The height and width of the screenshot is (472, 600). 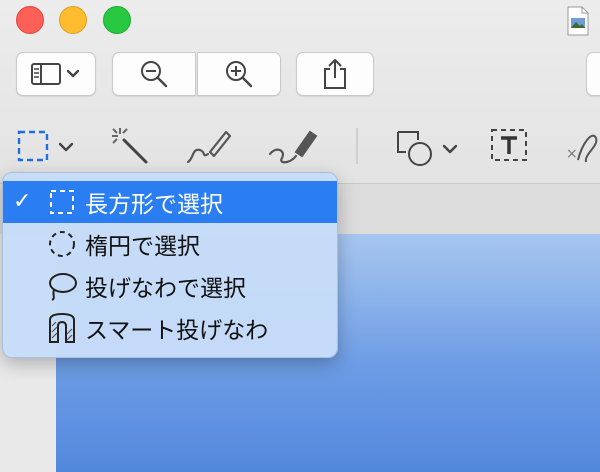 I want to click on text-tool-button, so click(x=510, y=146).